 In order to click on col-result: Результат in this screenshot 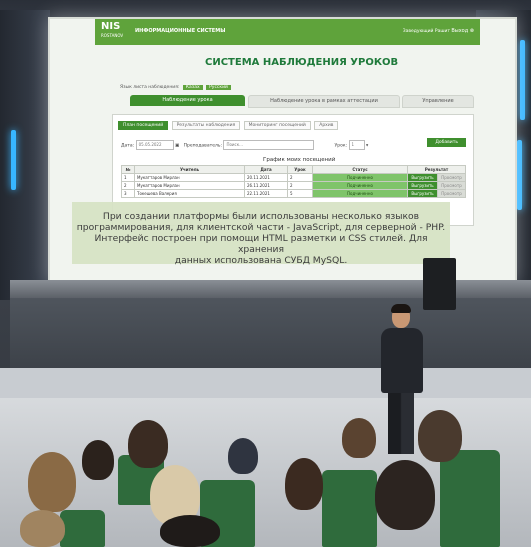, I will do `click(436, 169)`.